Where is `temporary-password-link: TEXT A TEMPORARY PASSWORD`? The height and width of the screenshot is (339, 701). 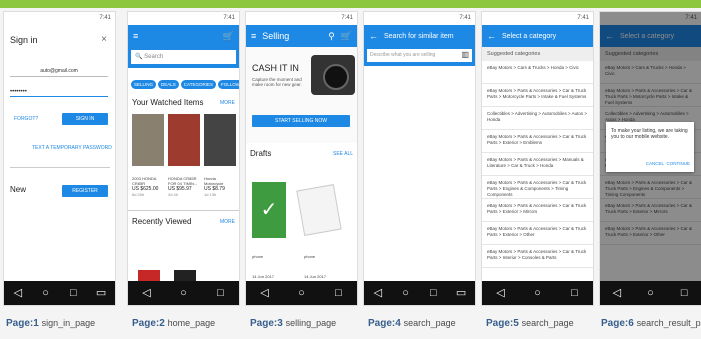
temporary-password-link: TEXT A TEMPORARY PASSWORD is located at coordinates (72, 148).